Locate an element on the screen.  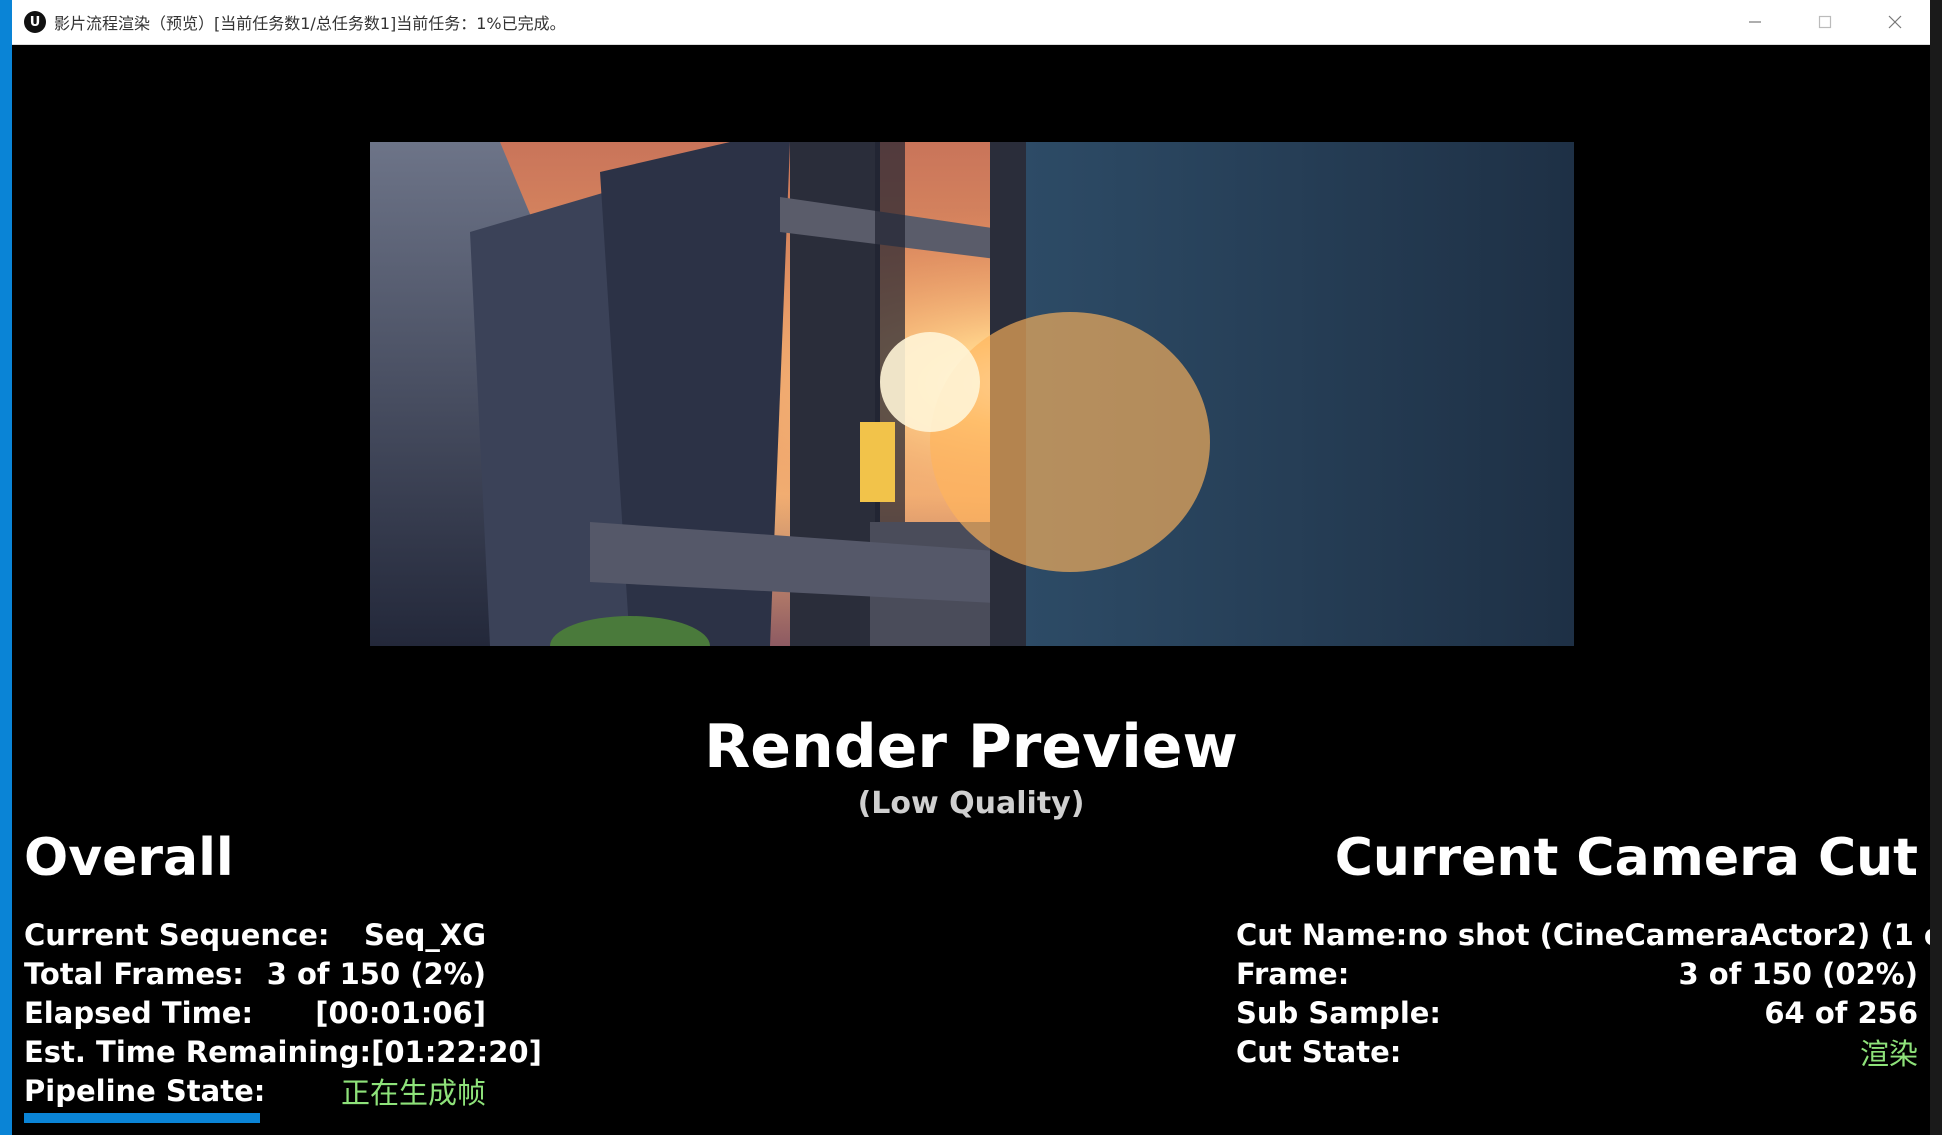
elapsed-time-label: Elapsed Time: is located at coordinates (139, 1012).